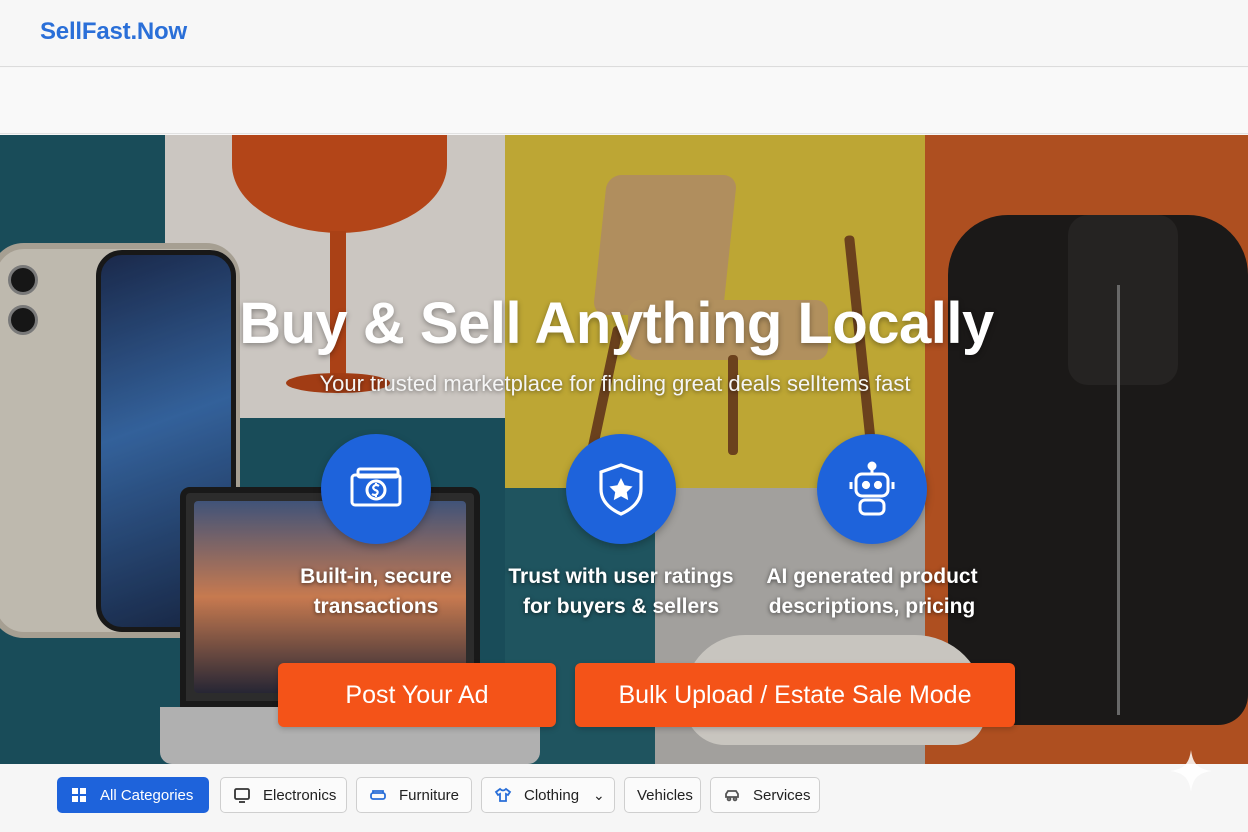 The height and width of the screenshot is (832, 1248). I want to click on brand-logo: SellFast.Now, so click(113, 32).